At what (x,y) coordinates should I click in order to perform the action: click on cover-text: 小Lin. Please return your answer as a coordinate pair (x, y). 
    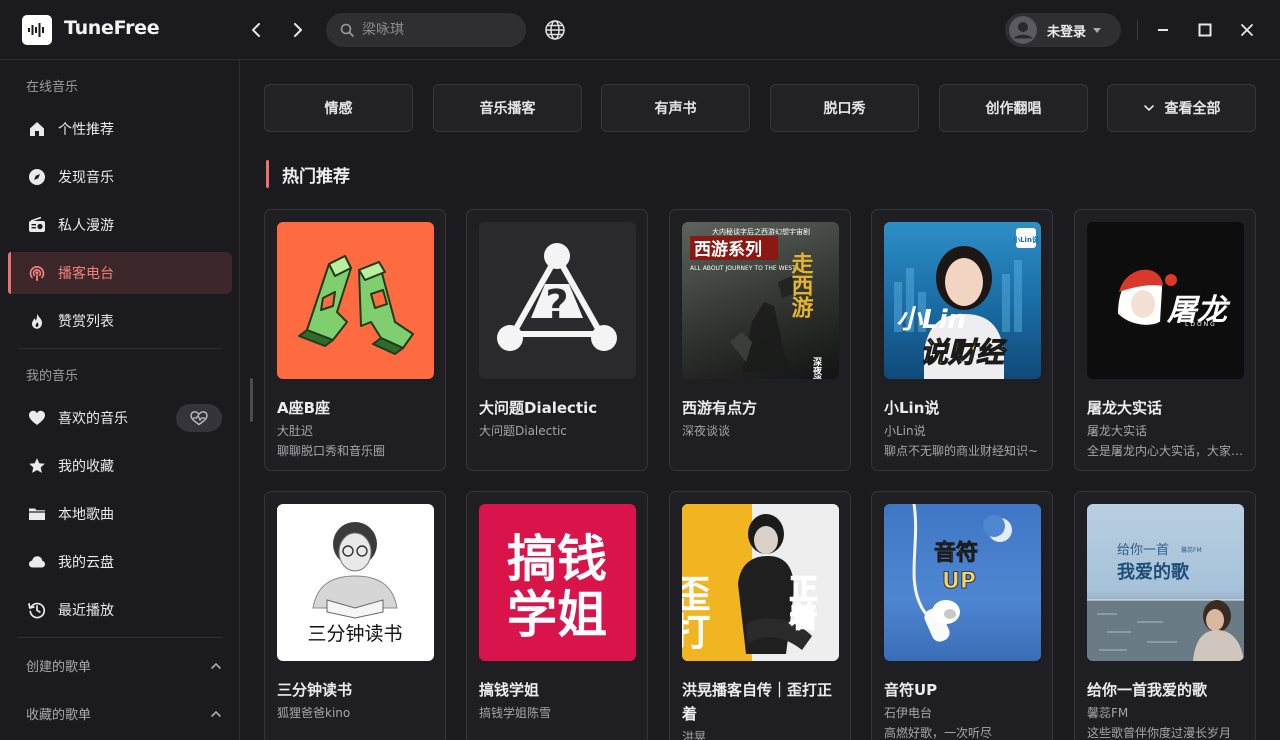
    Looking at the image, I should click on (931, 320).